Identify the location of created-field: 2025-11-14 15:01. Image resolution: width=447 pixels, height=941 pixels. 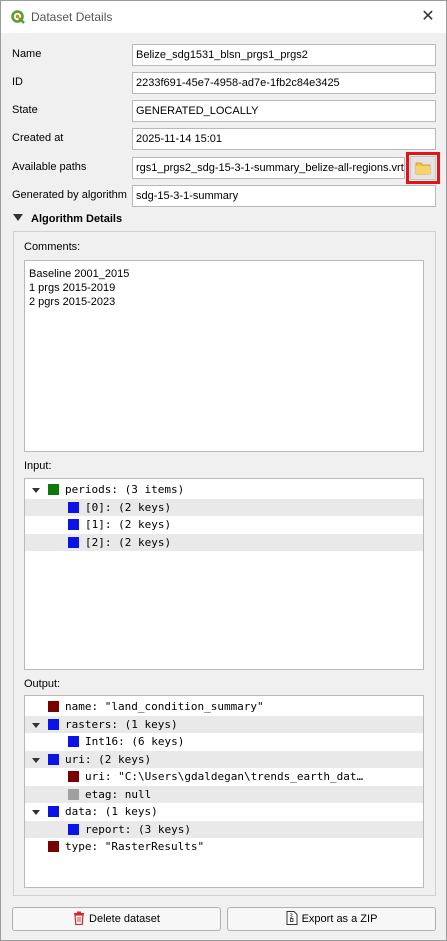
(284, 139).